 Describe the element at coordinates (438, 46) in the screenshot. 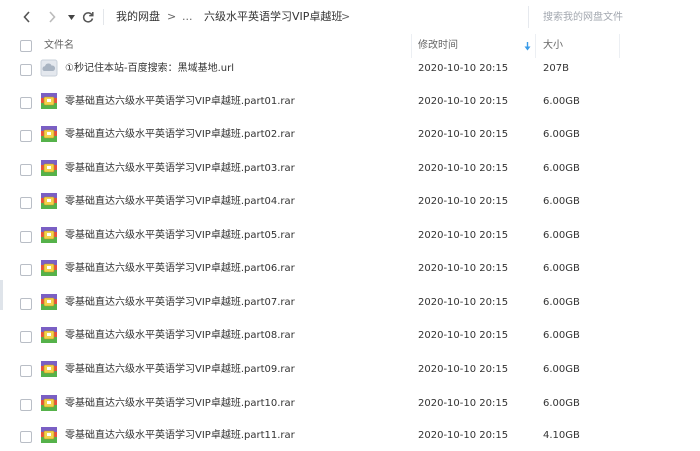

I see `column-header-modified: 修改时间` at that location.